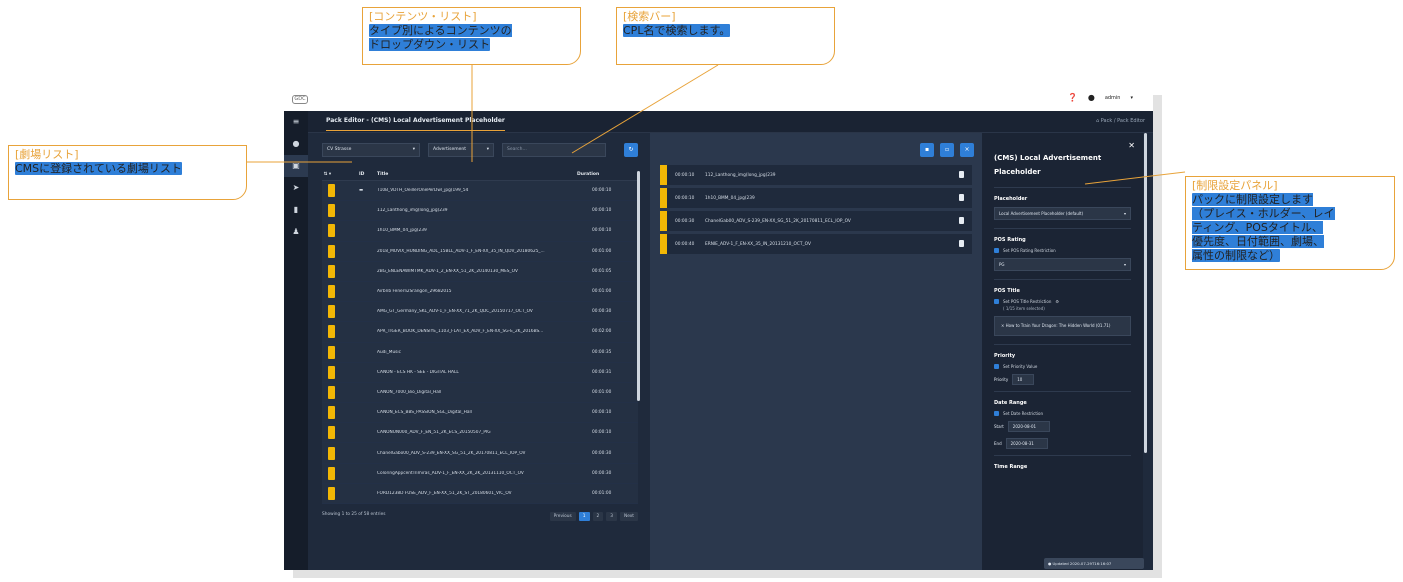 The width and height of the screenshot is (1403, 582). Describe the element at coordinates (1094, 563) in the screenshot. I see `status-toast: ● Updated 2020-07-29T16:16:07` at that location.